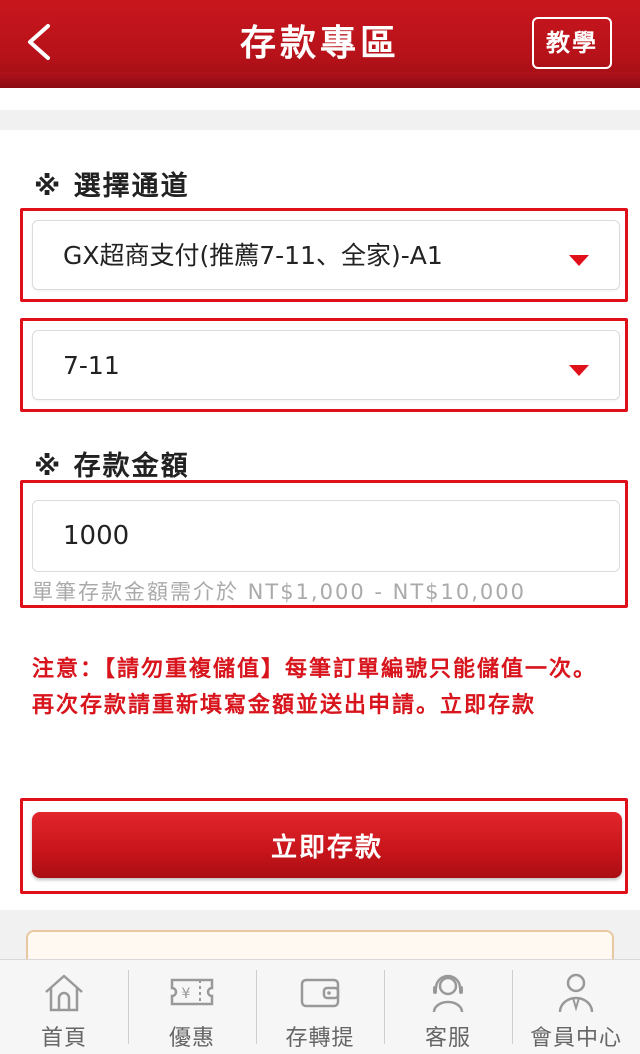  Describe the element at coordinates (64, 993) in the screenshot. I see `home-icon` at that location.